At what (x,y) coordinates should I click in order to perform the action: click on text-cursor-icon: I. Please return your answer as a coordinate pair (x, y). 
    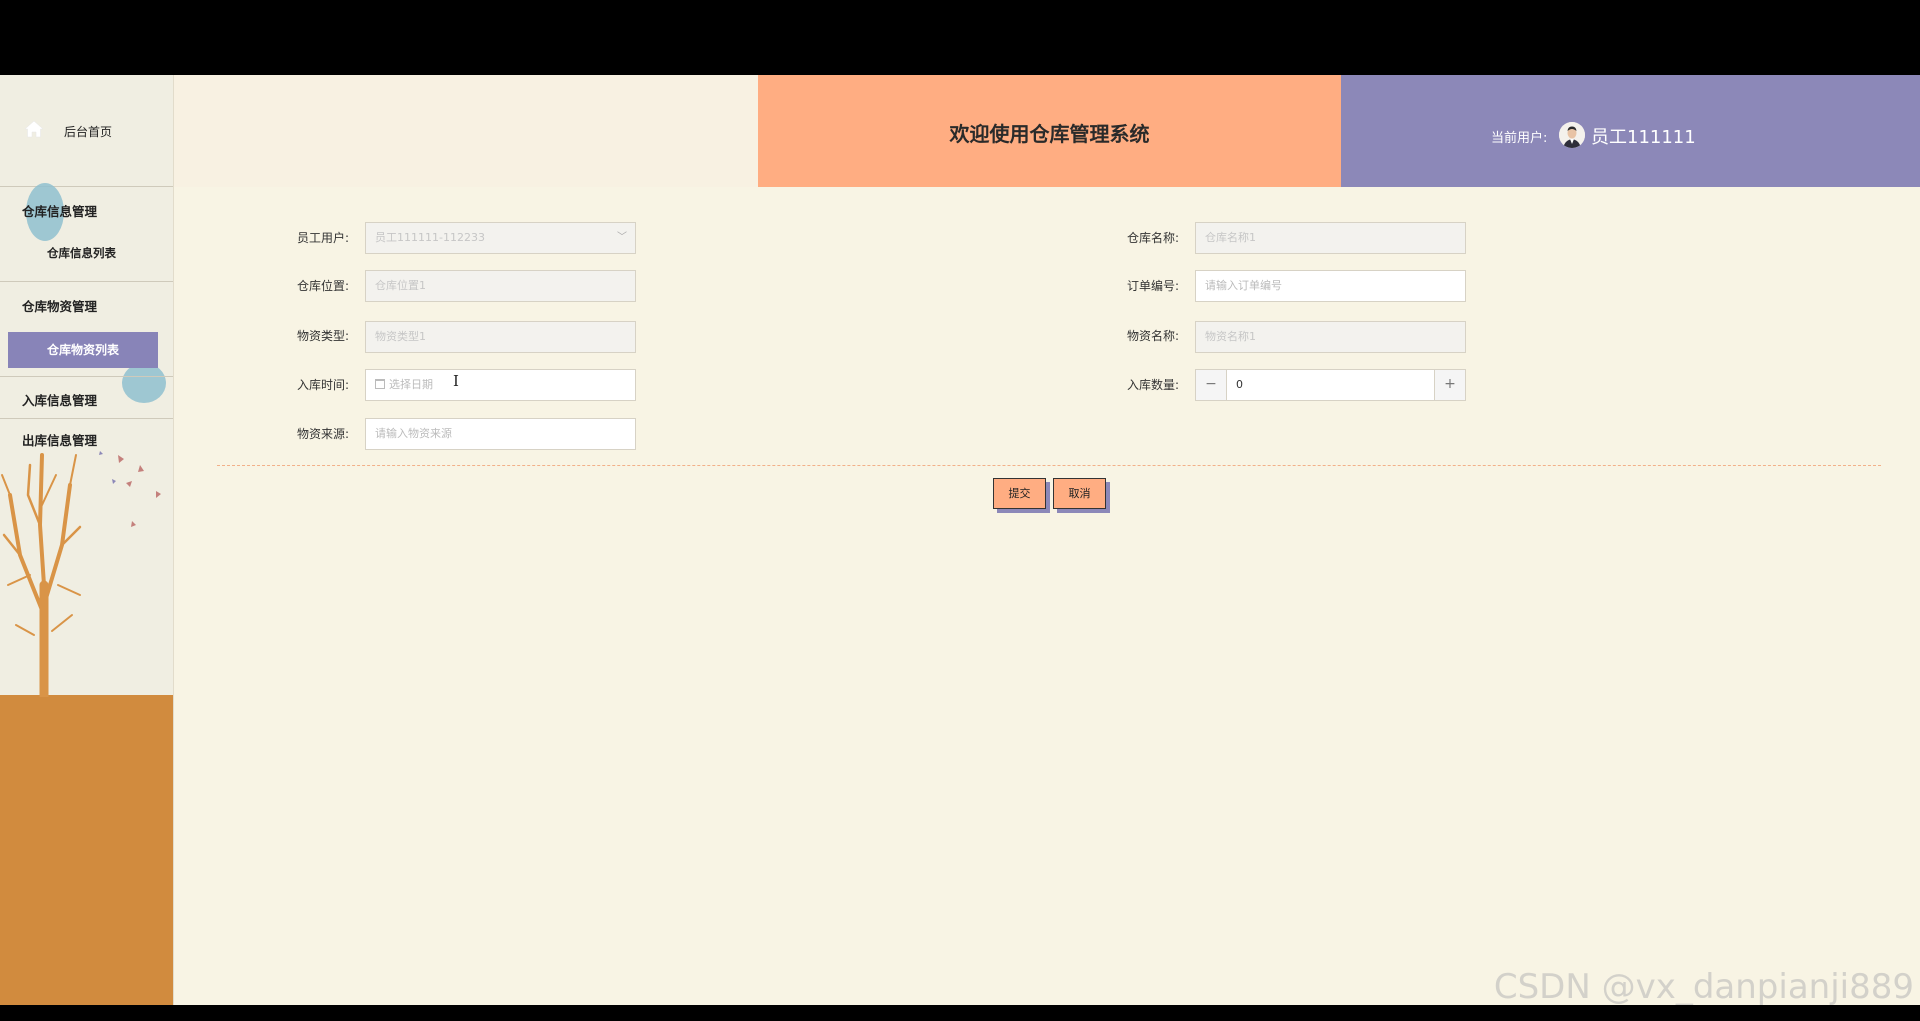
    Looking at the image, I should click on (456, 381).